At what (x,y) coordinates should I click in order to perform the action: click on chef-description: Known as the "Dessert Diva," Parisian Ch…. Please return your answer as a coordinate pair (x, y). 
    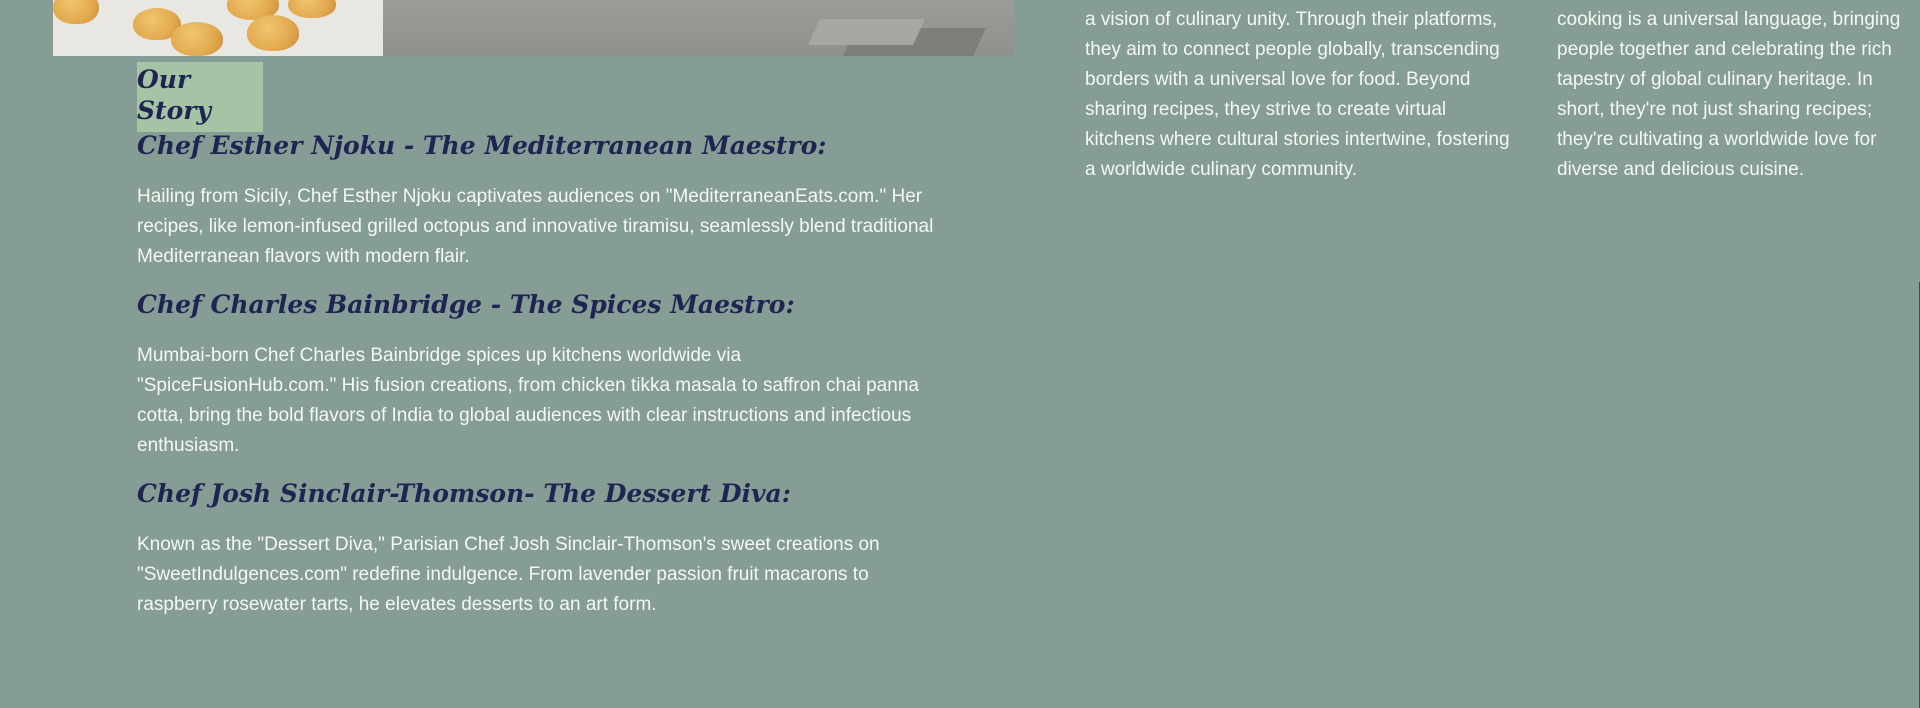
    Looking at the image, I should click on (508, 574).